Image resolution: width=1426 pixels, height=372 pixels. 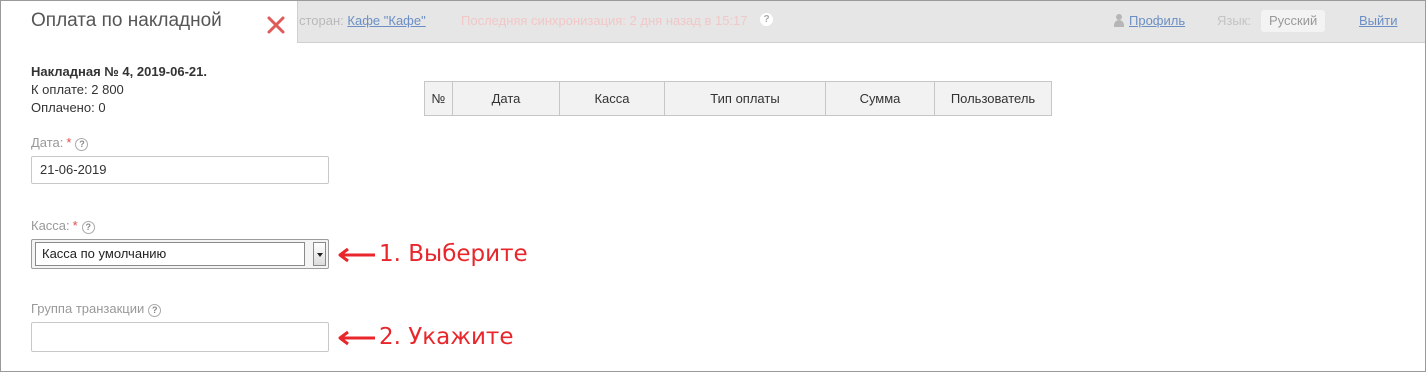 What do you see at coordinates (170, 254) in the screenshot?
I see `cashbox-selected-value: Касса по умолчанию` at bounding box center [170, 254].